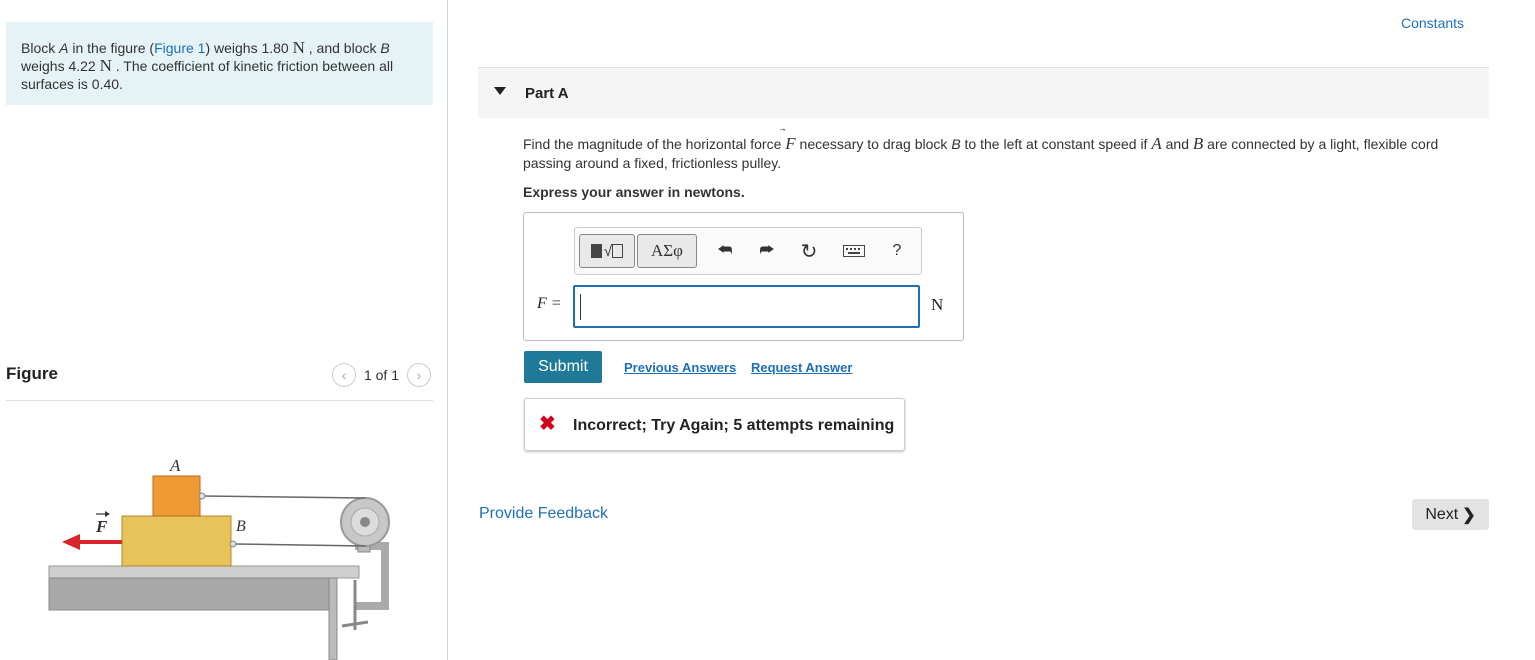  Describe the element at coordinates (71, 542) in the screenshot. I see `force-arrowhead` at that location.